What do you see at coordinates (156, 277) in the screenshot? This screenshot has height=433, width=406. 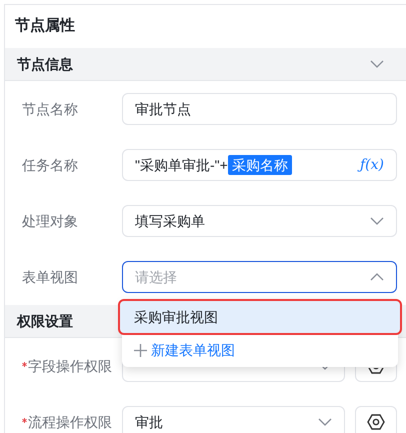 I see `select-placeholder: 请选择` at bounding box center [156, 277].